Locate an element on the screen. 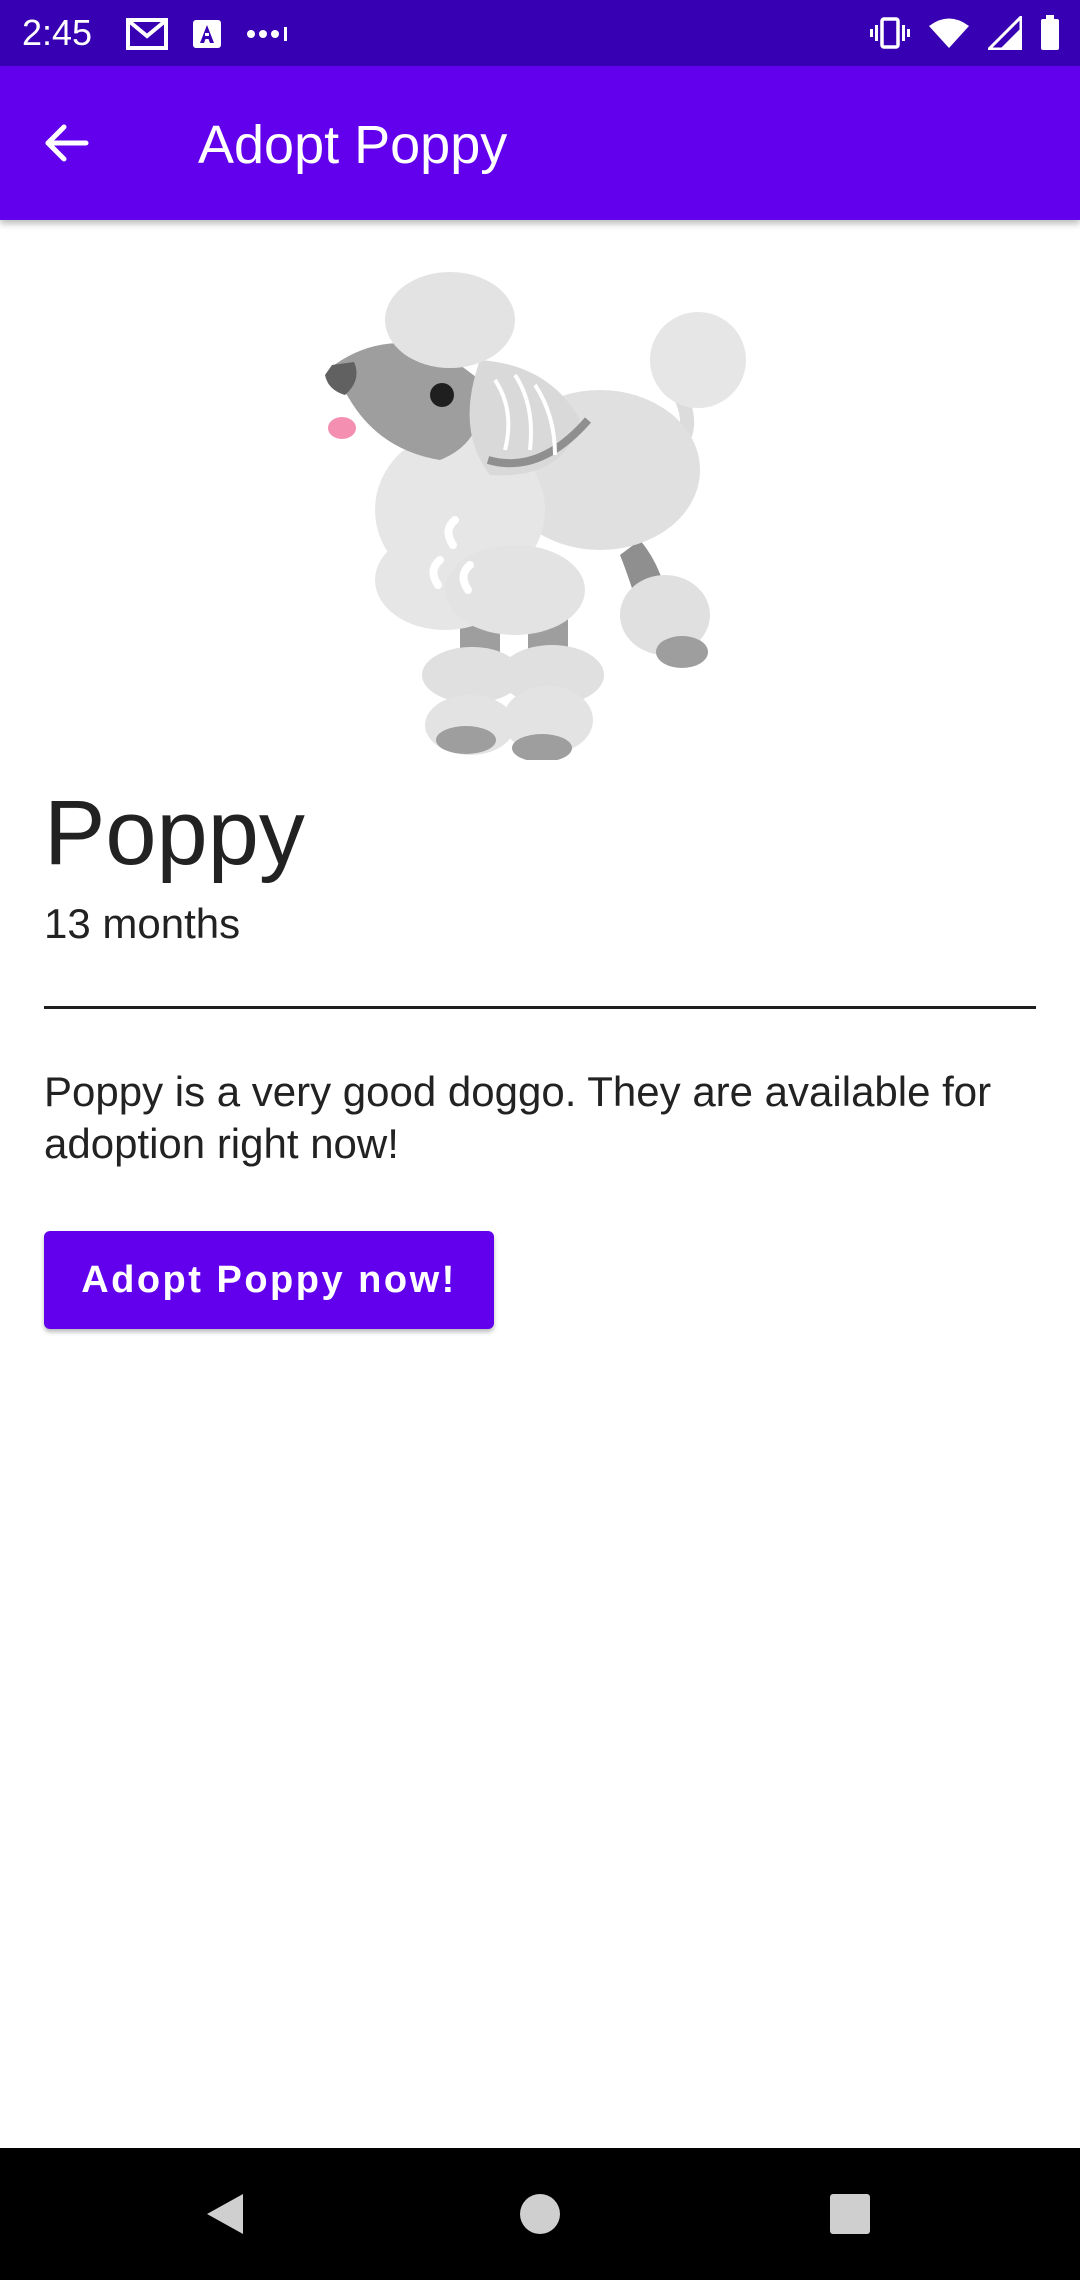 This screenshot has height=2280, width=1080. page-title: Adopt Poppy is located at coordinates (353, 145).